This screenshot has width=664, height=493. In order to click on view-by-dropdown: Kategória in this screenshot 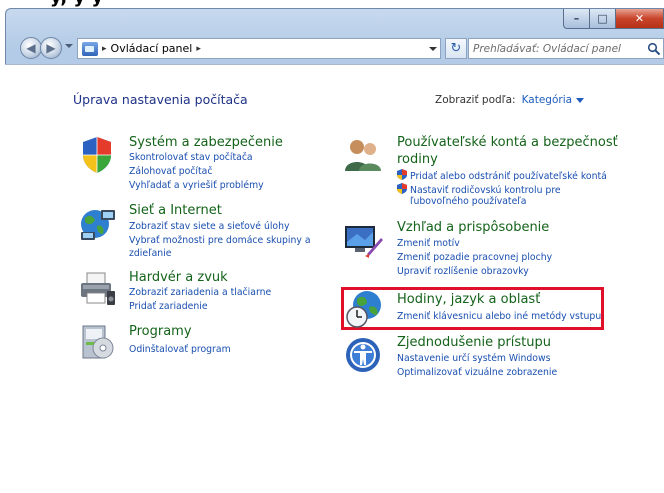, I will do `click(547, 100)`.